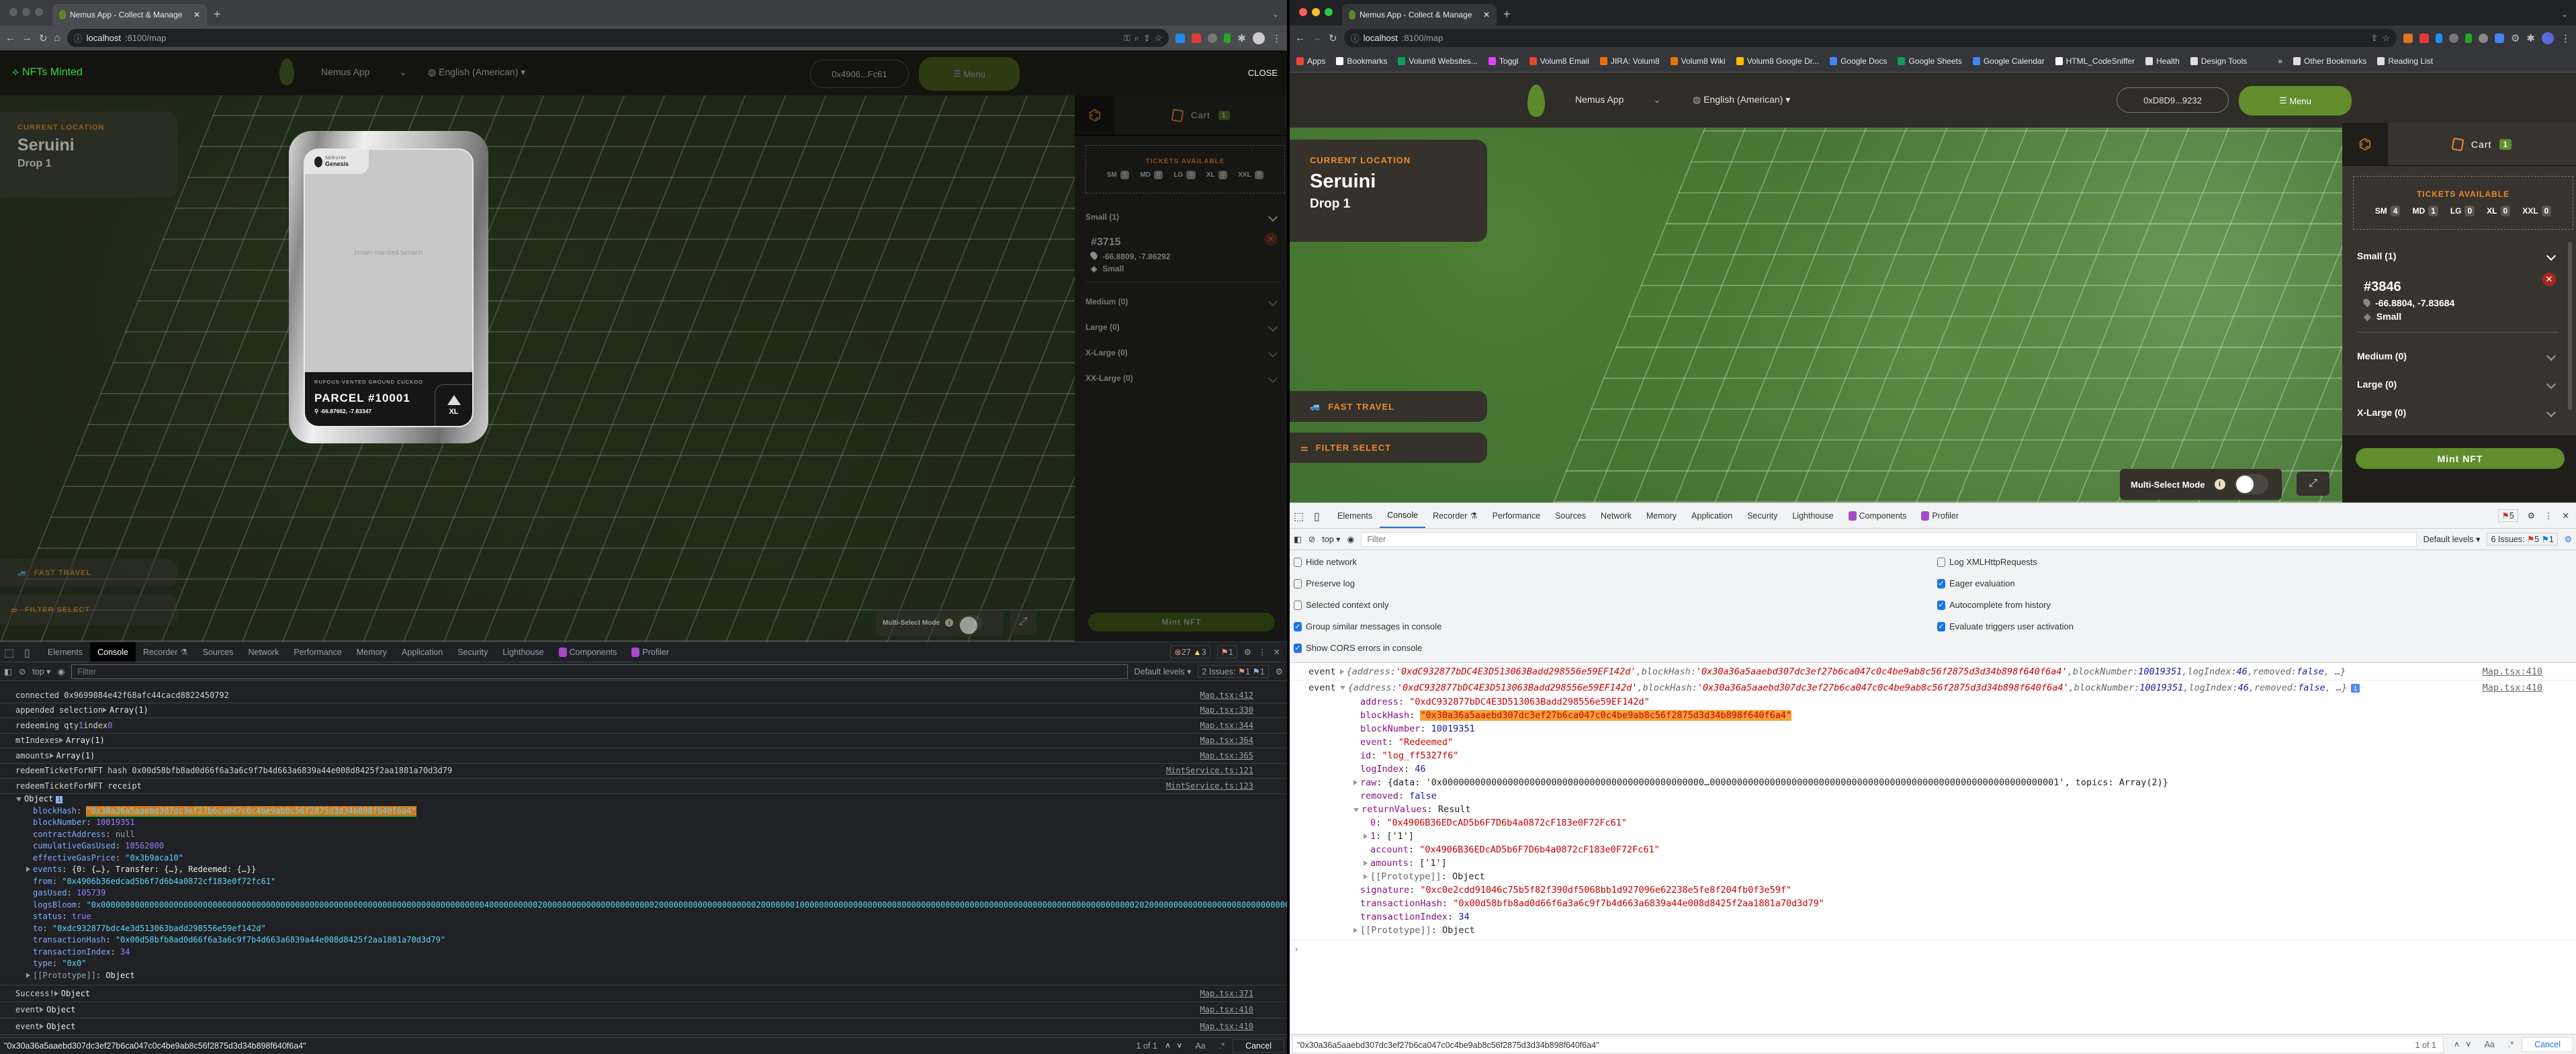  I want to click on address-bar: ⓘ localhost:8100/map ⇪ ☆, so click(1870, 38).